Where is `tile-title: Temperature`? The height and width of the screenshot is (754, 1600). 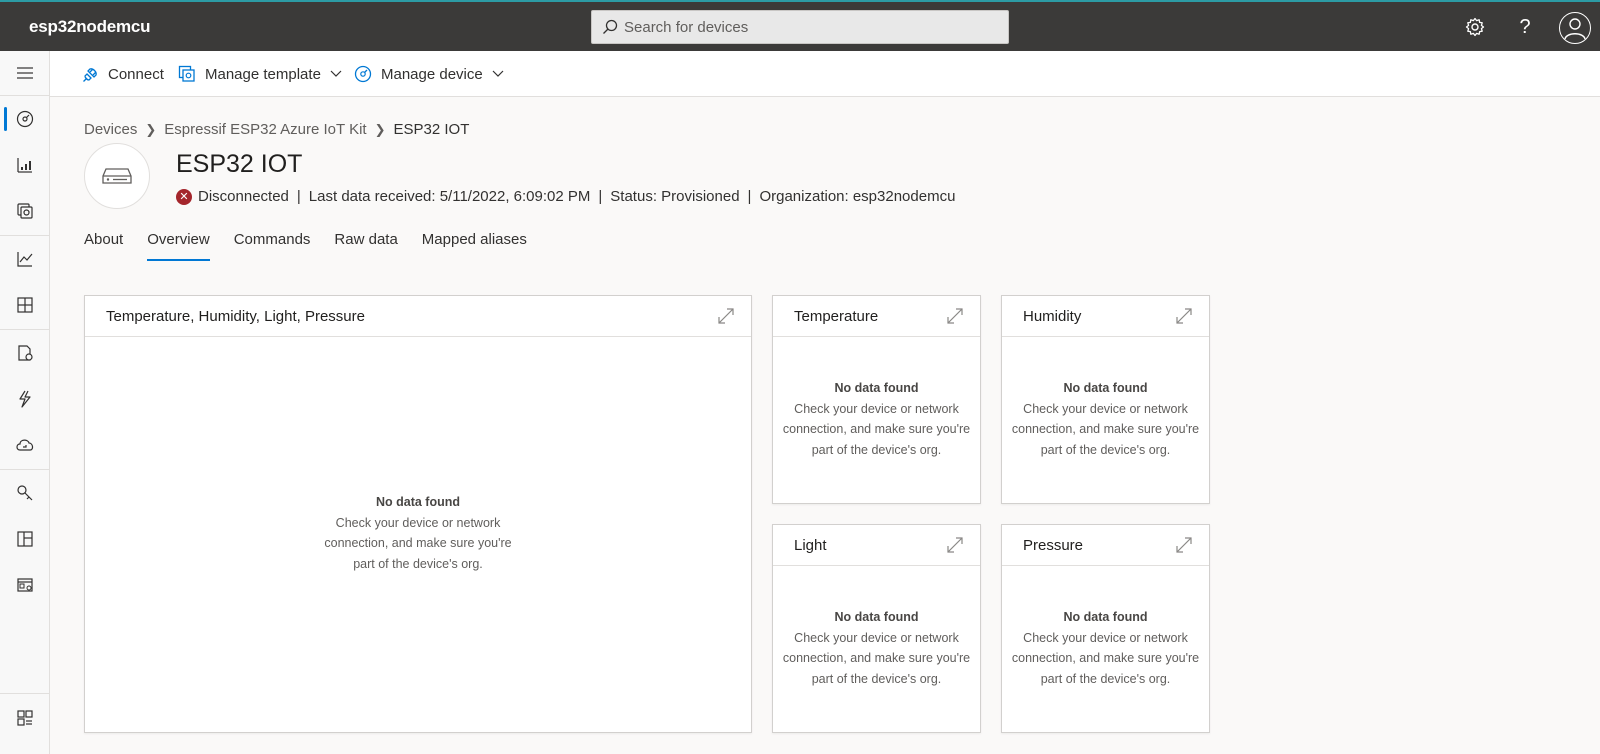 tile-title: Temperature is located at coordinates (836, 316).